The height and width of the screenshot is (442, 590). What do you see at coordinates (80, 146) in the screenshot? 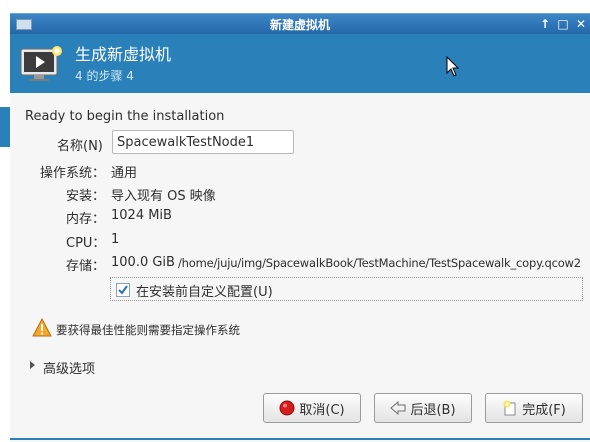
I see `name-label: 名称(N)` at bounding box center [80, 146].